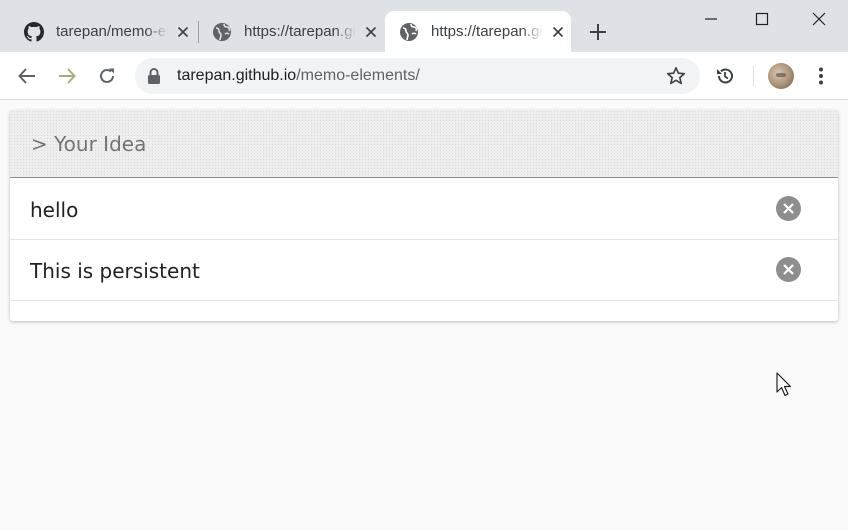  What do you see at coordinates (115, 271) in the screenshot?
I see `memo-text: This is persistent` at bounding box center [115, 271].